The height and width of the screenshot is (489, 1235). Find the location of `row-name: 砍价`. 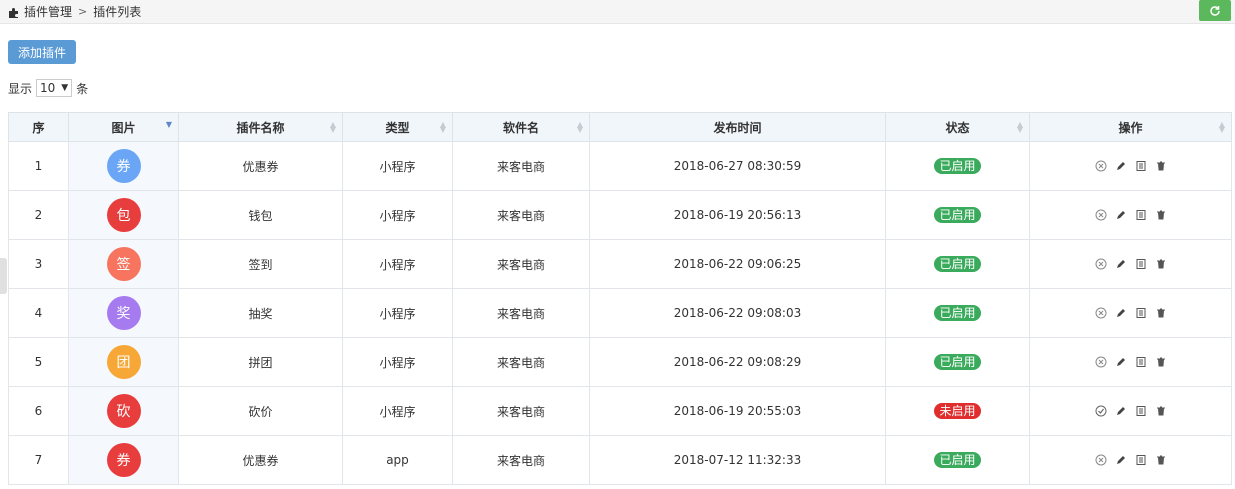

row-name: 砍价 is located at coordinates (260, 411).